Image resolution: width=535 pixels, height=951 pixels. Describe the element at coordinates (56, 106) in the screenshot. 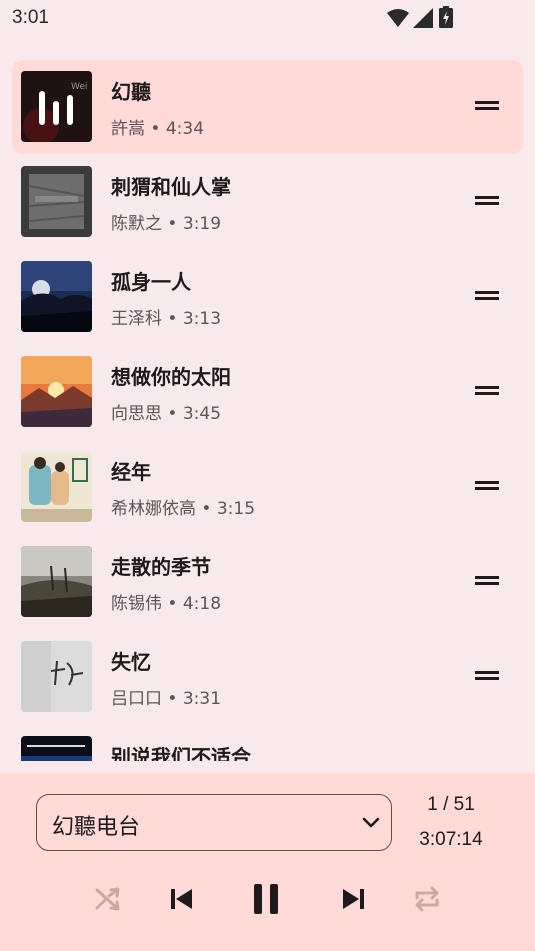

I see `cover-art-sound-bars: Wei` at that location.